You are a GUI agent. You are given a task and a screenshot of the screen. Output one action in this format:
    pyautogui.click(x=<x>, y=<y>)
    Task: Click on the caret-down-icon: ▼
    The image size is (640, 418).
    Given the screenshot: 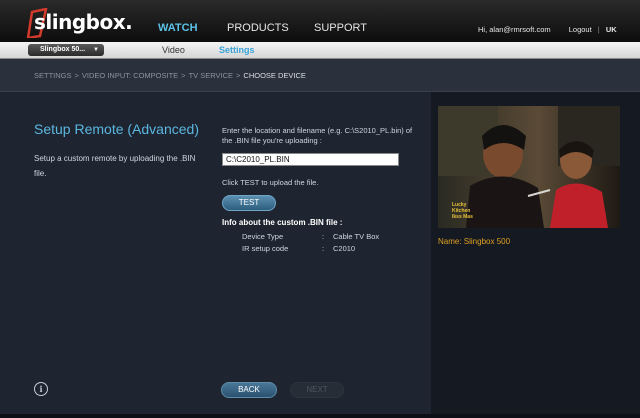 What is the action you would take?
    pyautogui.click(x=96, y=50)
    